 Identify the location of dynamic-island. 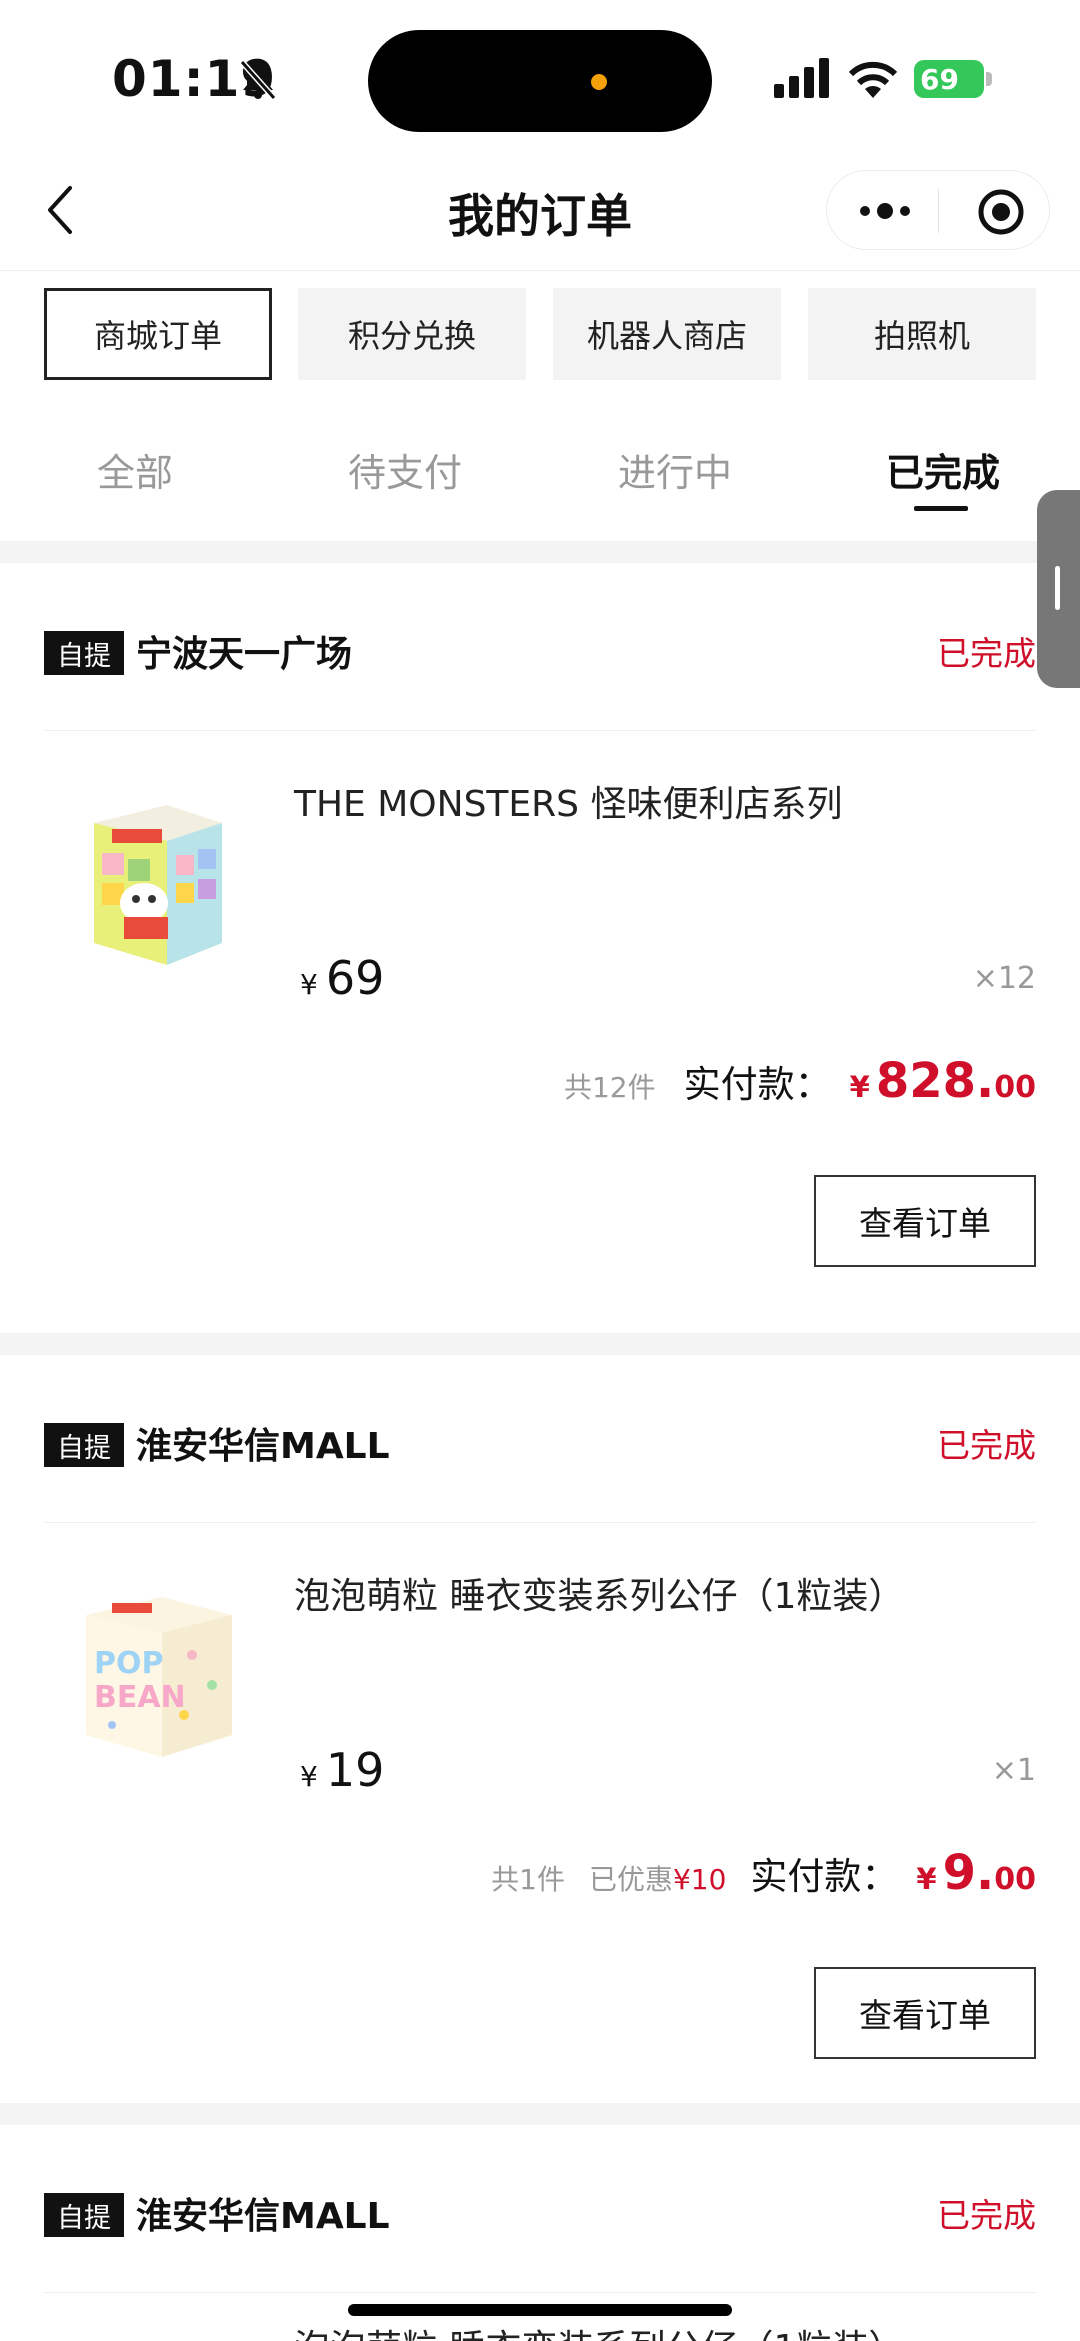
(540, 81).